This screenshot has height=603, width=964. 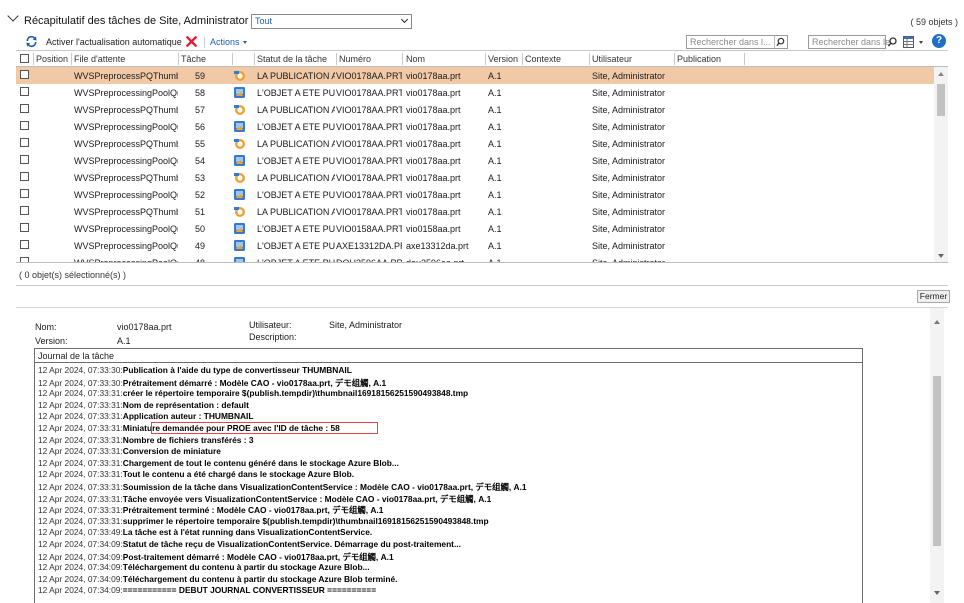 What do you see at coordinates (191, 41) in the screenshot?
I see `cancel-icon` at bounding box center [191, 41].